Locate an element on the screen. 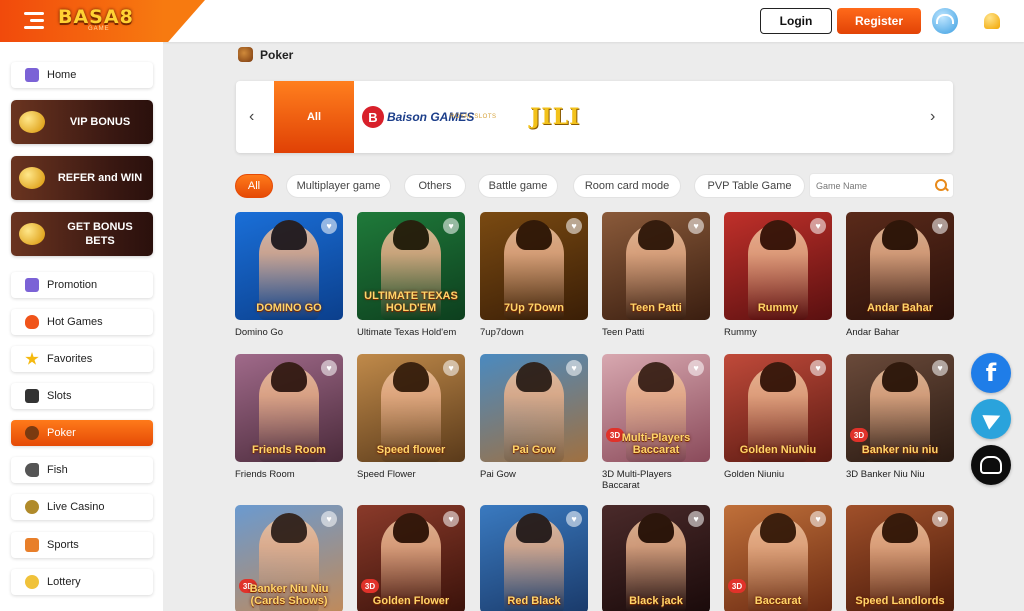  search-icon is located at coordinates (942, 186).